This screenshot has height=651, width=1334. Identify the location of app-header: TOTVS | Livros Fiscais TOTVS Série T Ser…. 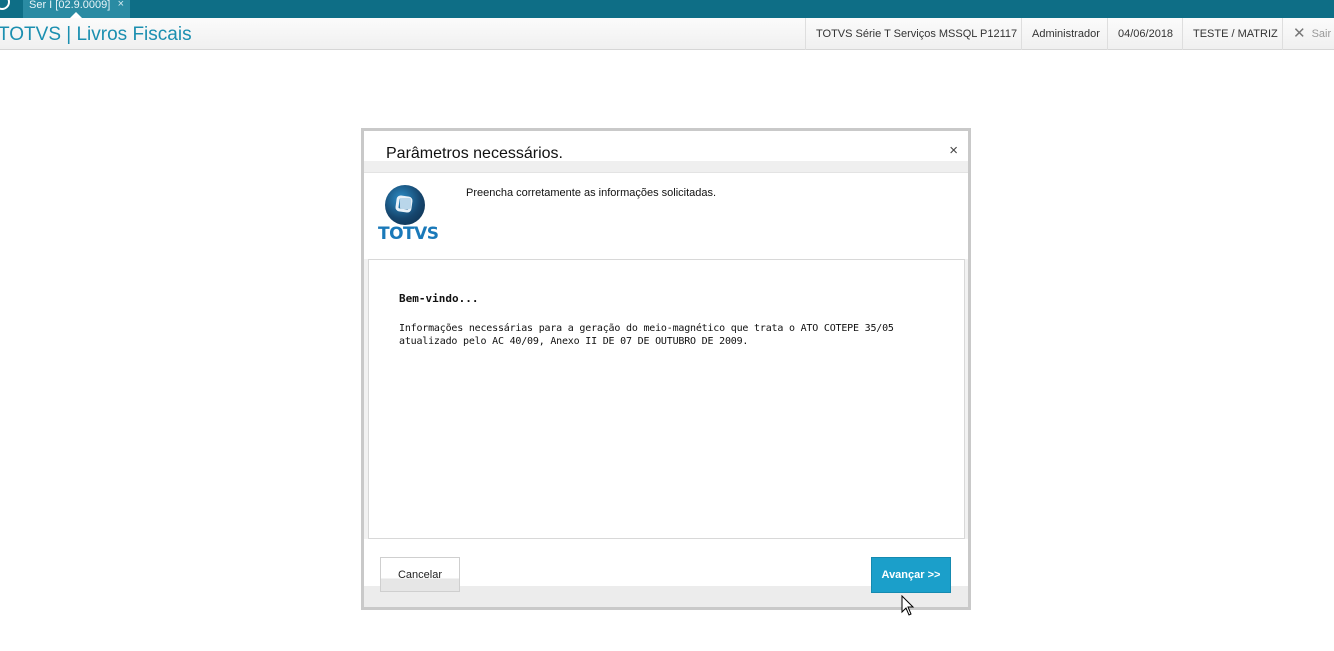
(667, 34).